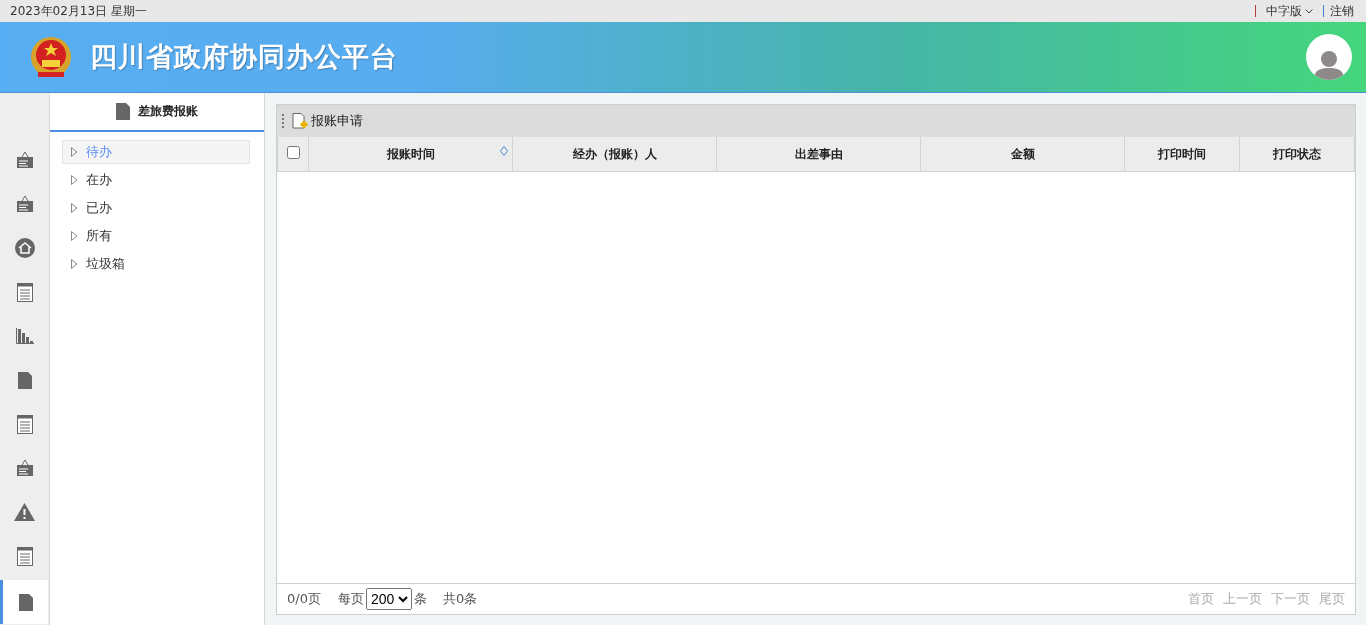 This screenshot has width=1366, height=625. Describe the element at coordinates (504, 151) in the screenshot. I see `sort-icon` at that location.